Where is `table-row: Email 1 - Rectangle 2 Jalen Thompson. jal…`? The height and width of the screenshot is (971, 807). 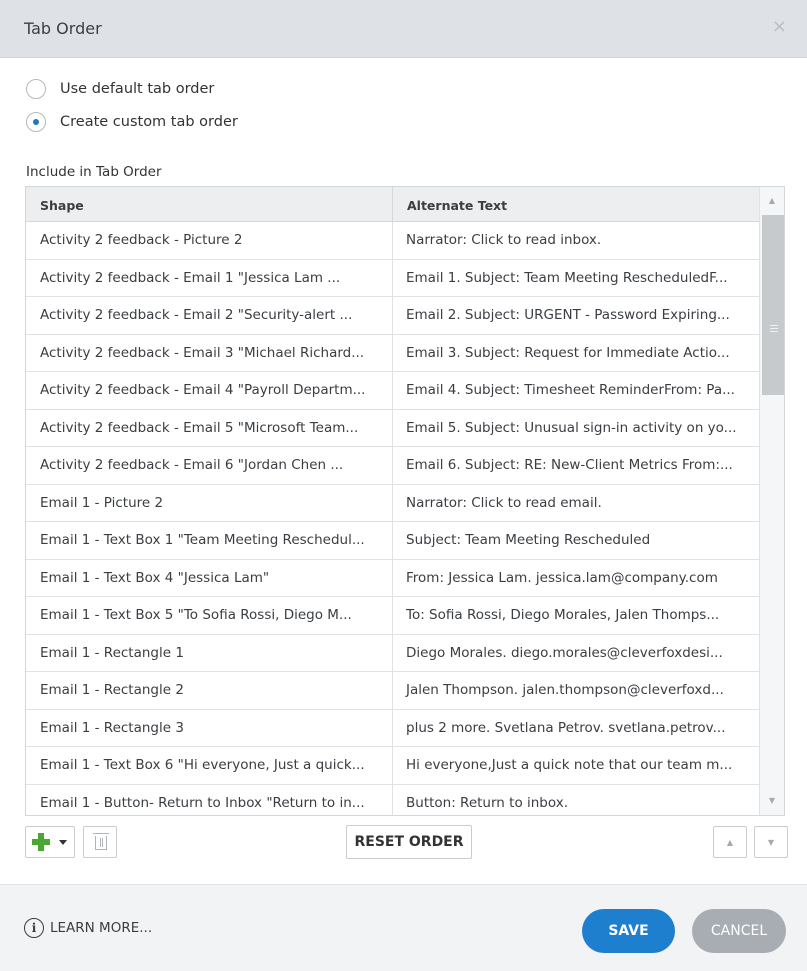 table-row: Email 1 - Rectangle 2 Jalen Thompson. jal… is located at coordinates (393, 691).